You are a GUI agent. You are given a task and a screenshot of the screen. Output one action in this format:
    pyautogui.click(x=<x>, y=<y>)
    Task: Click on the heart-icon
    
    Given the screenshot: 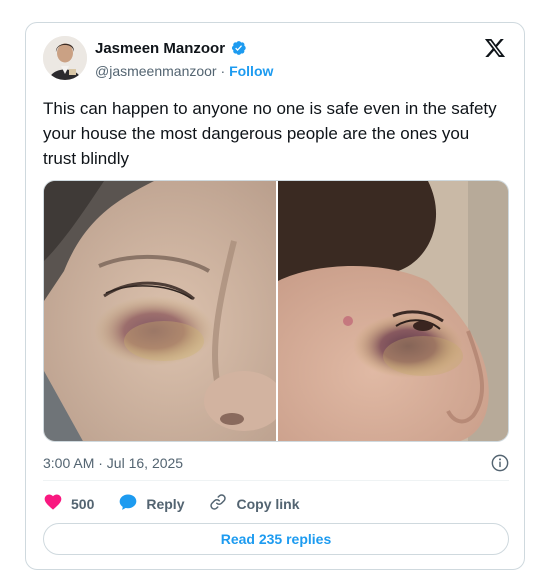 What is the action you would take?
    pyautogui.click(x=53, y=503)
    